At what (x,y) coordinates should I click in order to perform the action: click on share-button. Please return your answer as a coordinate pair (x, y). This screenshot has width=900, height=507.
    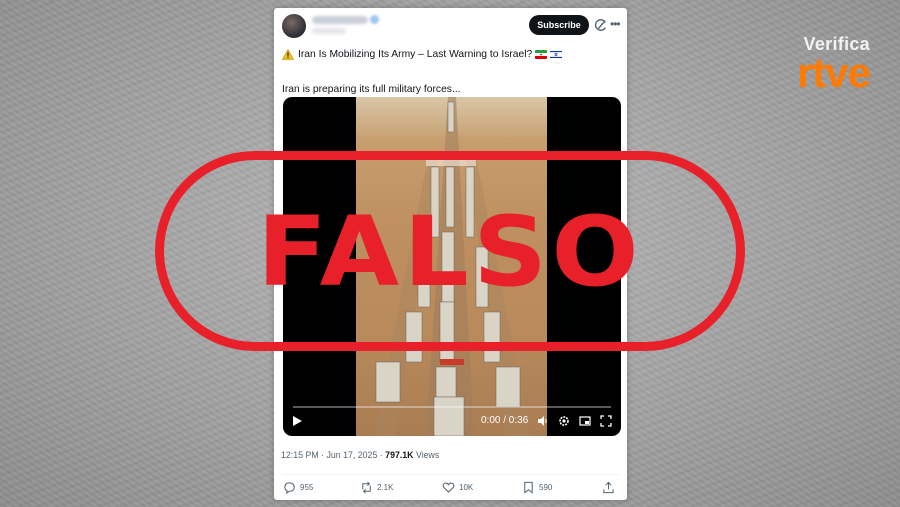
    Looking at the image, I should click on (610, 487).